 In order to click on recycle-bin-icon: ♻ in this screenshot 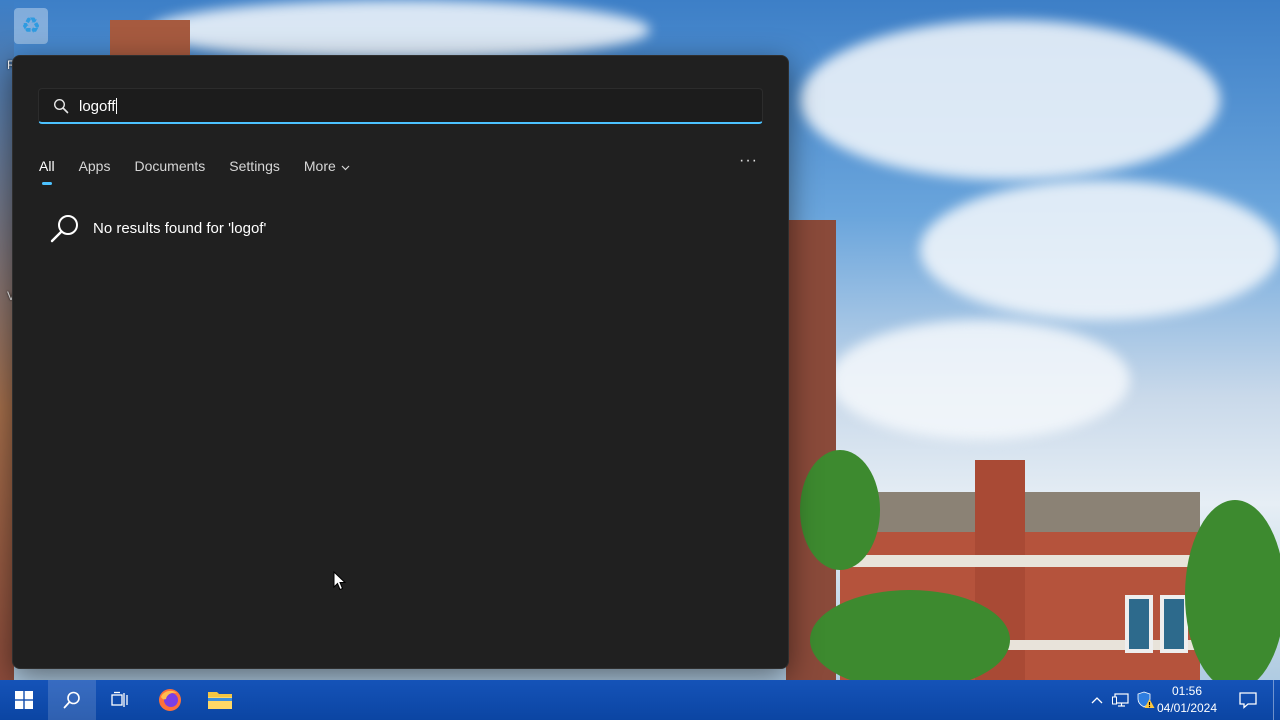, I will do `click(31, 26)`.